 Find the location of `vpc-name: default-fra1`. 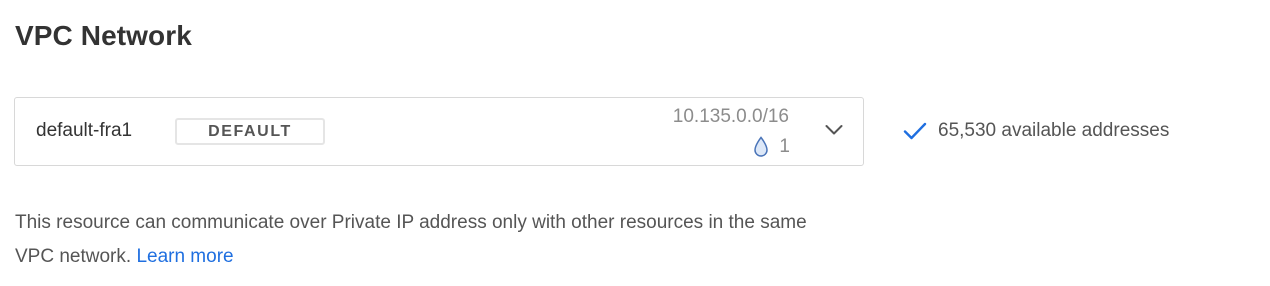

vpc-name: default-fra1 is located at coordinates (84, 130).